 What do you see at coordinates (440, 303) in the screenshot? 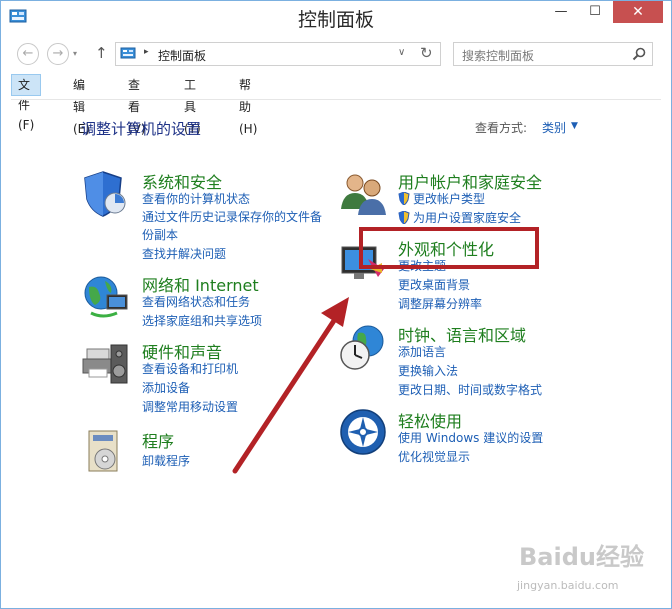
I see `link-screen-resolution: 调整屏幕分辨率` at bounding box center [440, 303].